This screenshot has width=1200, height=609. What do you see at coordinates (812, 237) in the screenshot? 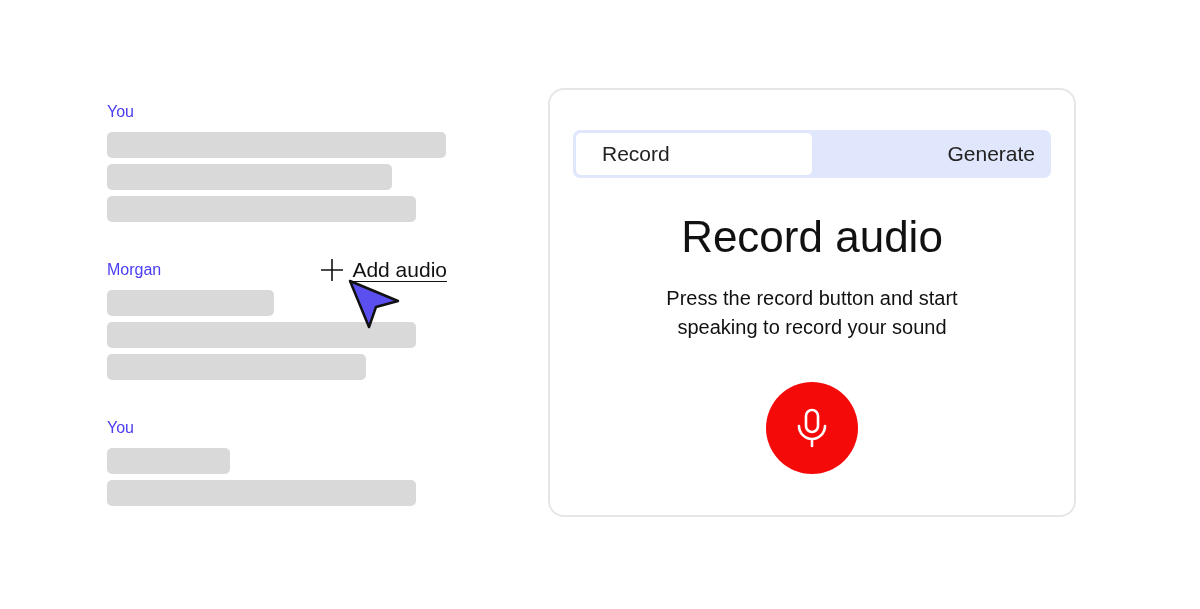
I see `panel-title: Record audio` at bounding box center [812, 237].